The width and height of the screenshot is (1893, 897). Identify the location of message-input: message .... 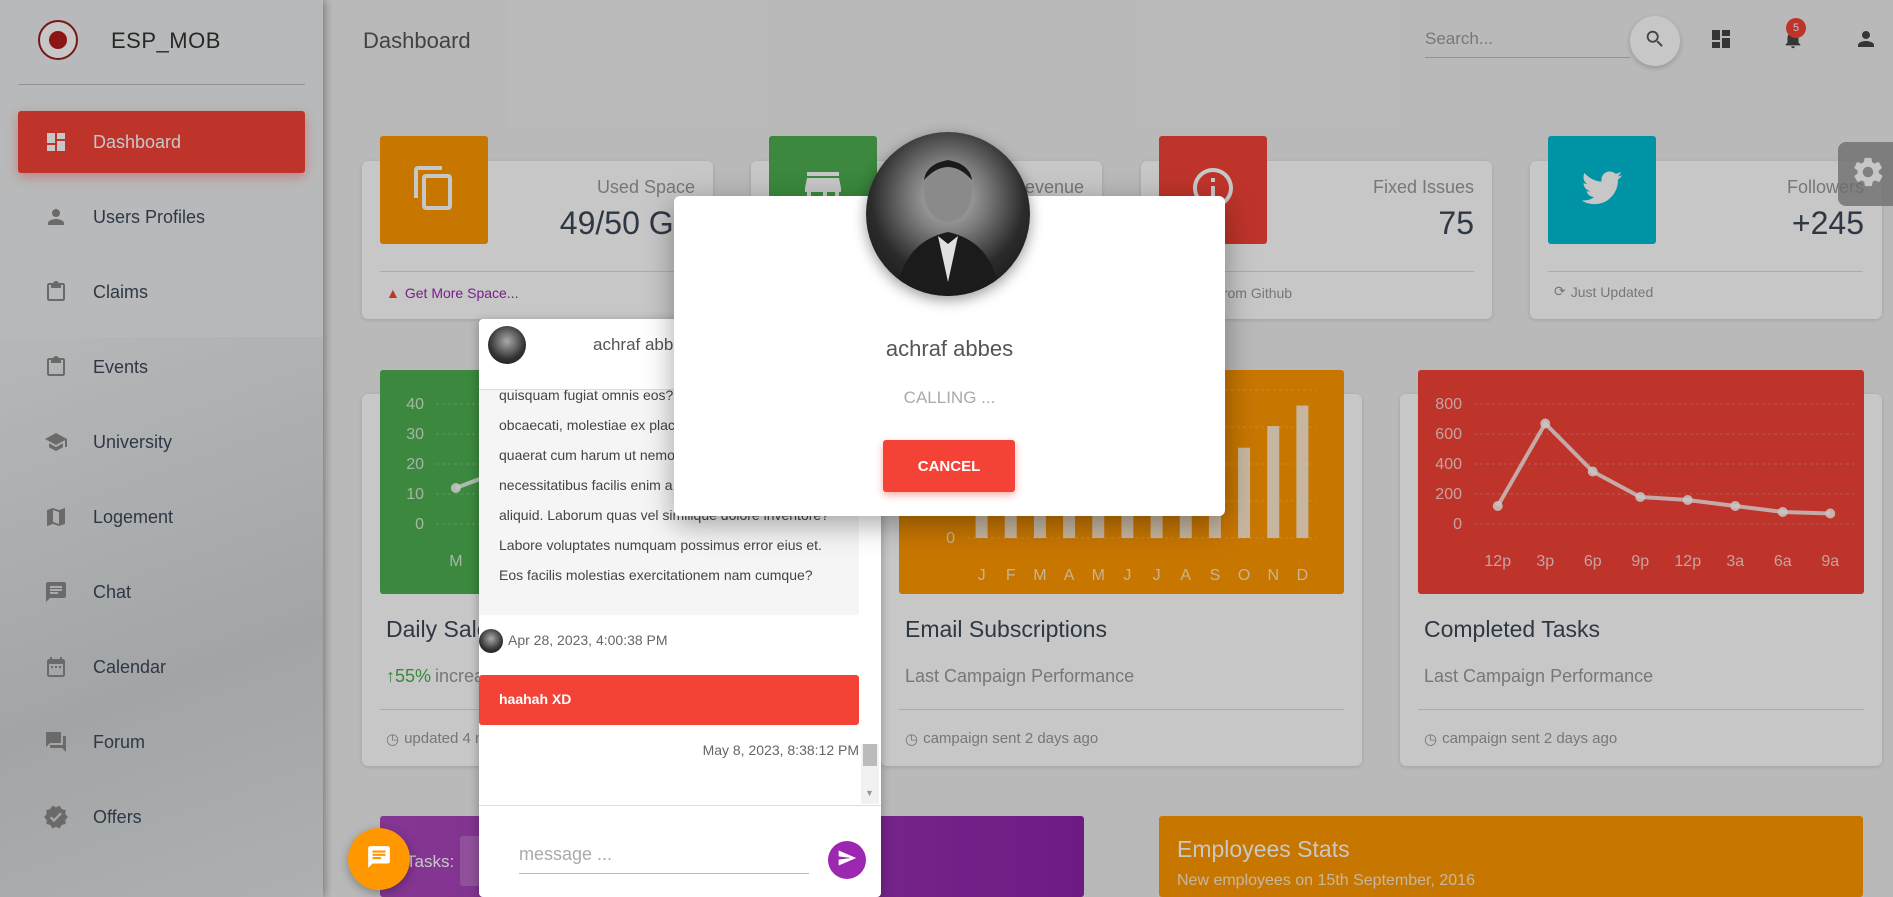
(664, 859).